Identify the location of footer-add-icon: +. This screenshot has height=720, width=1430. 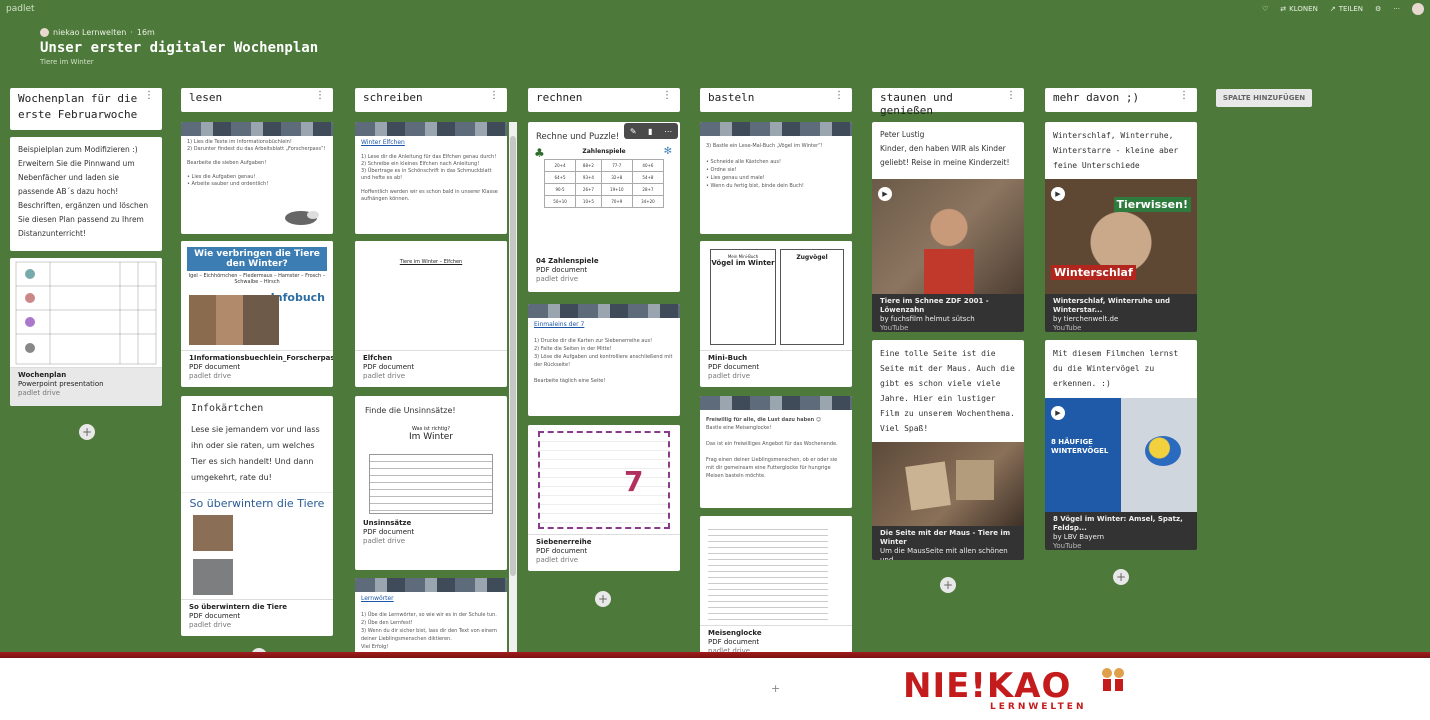
(775, 688).